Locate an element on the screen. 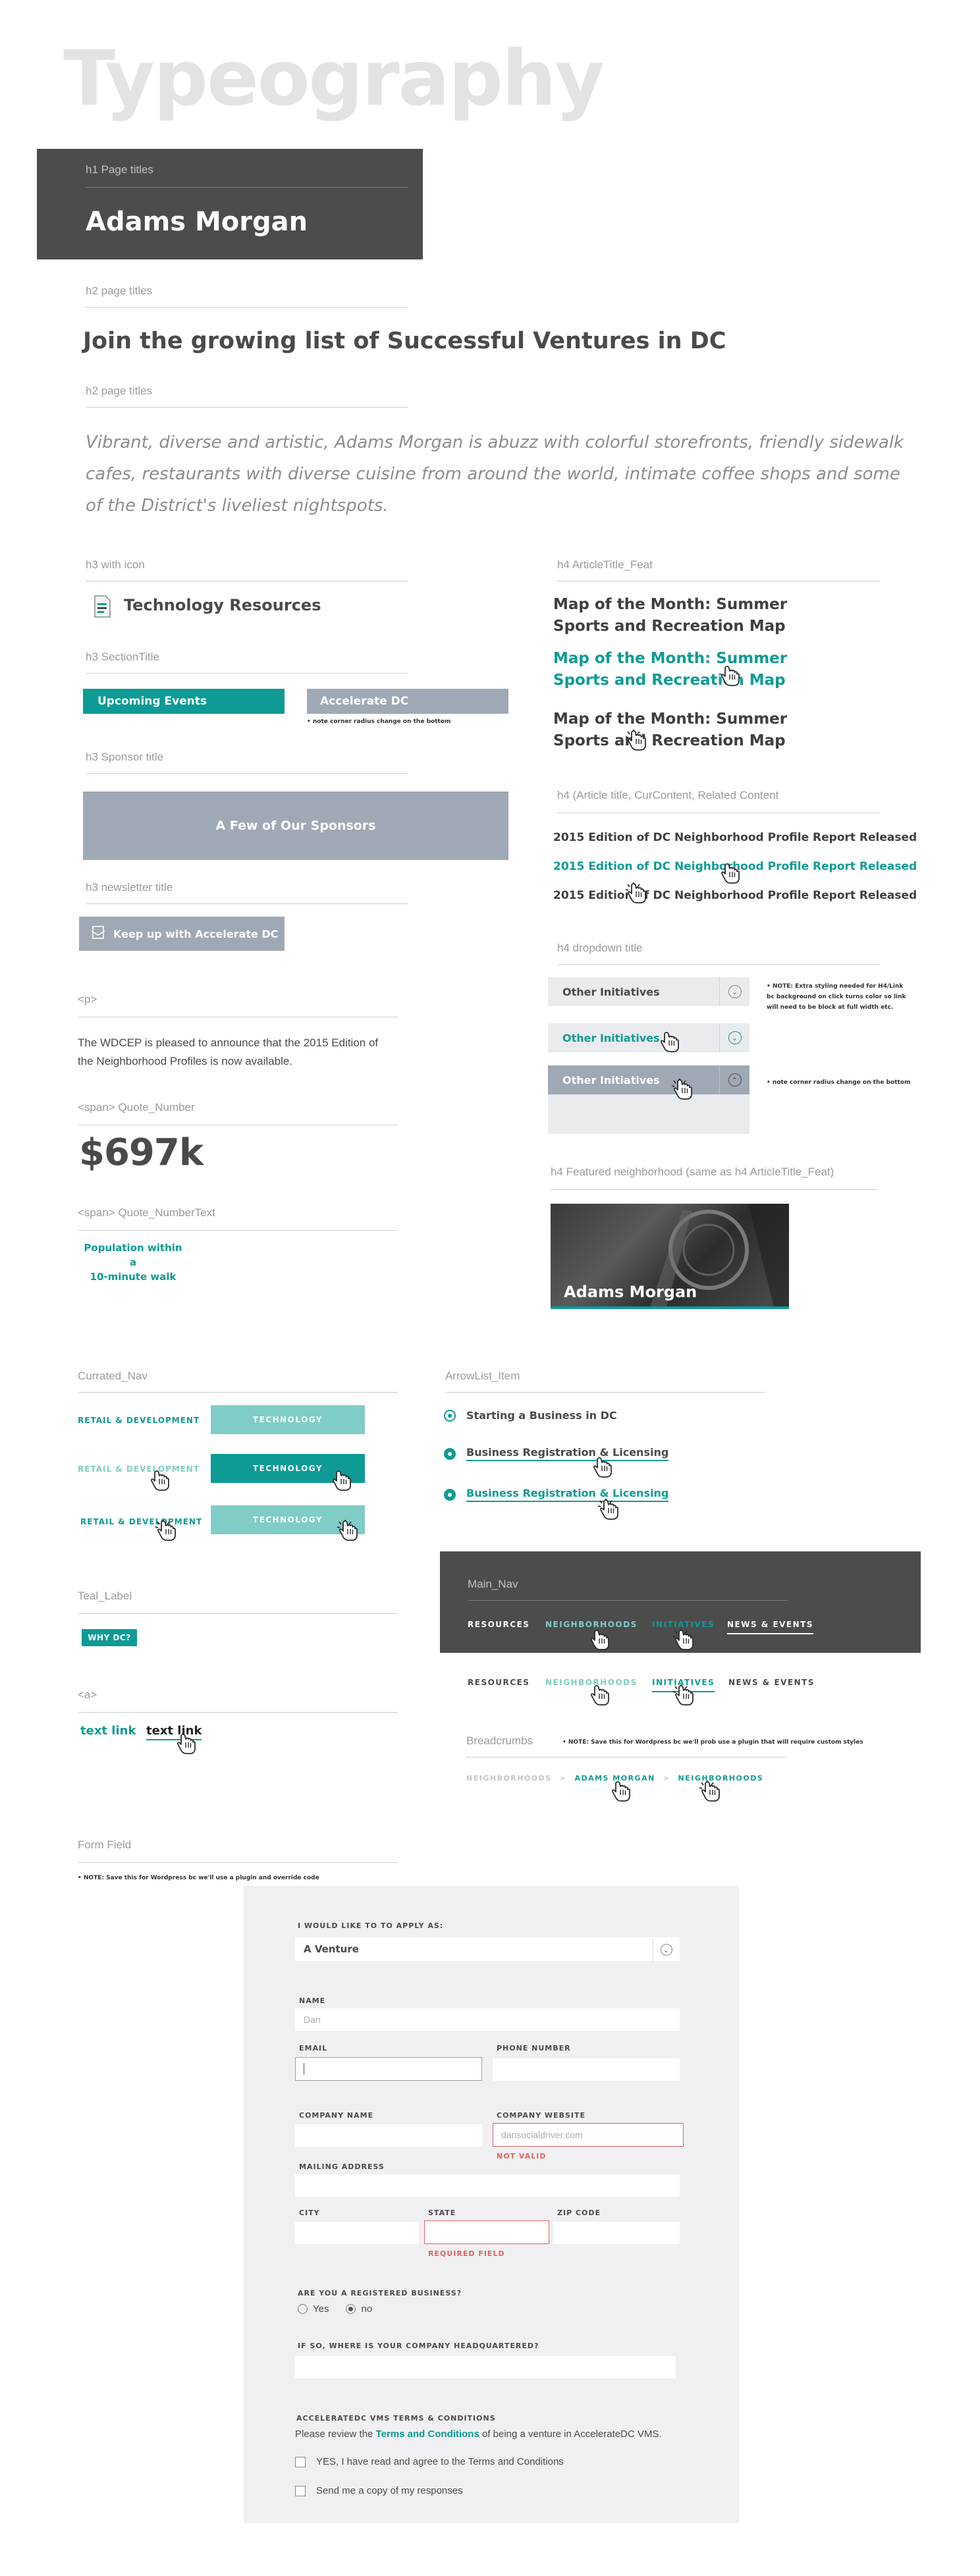  h1-sample-box: h1 Page titles Adams Morgan is located at coordinates (230, 204).